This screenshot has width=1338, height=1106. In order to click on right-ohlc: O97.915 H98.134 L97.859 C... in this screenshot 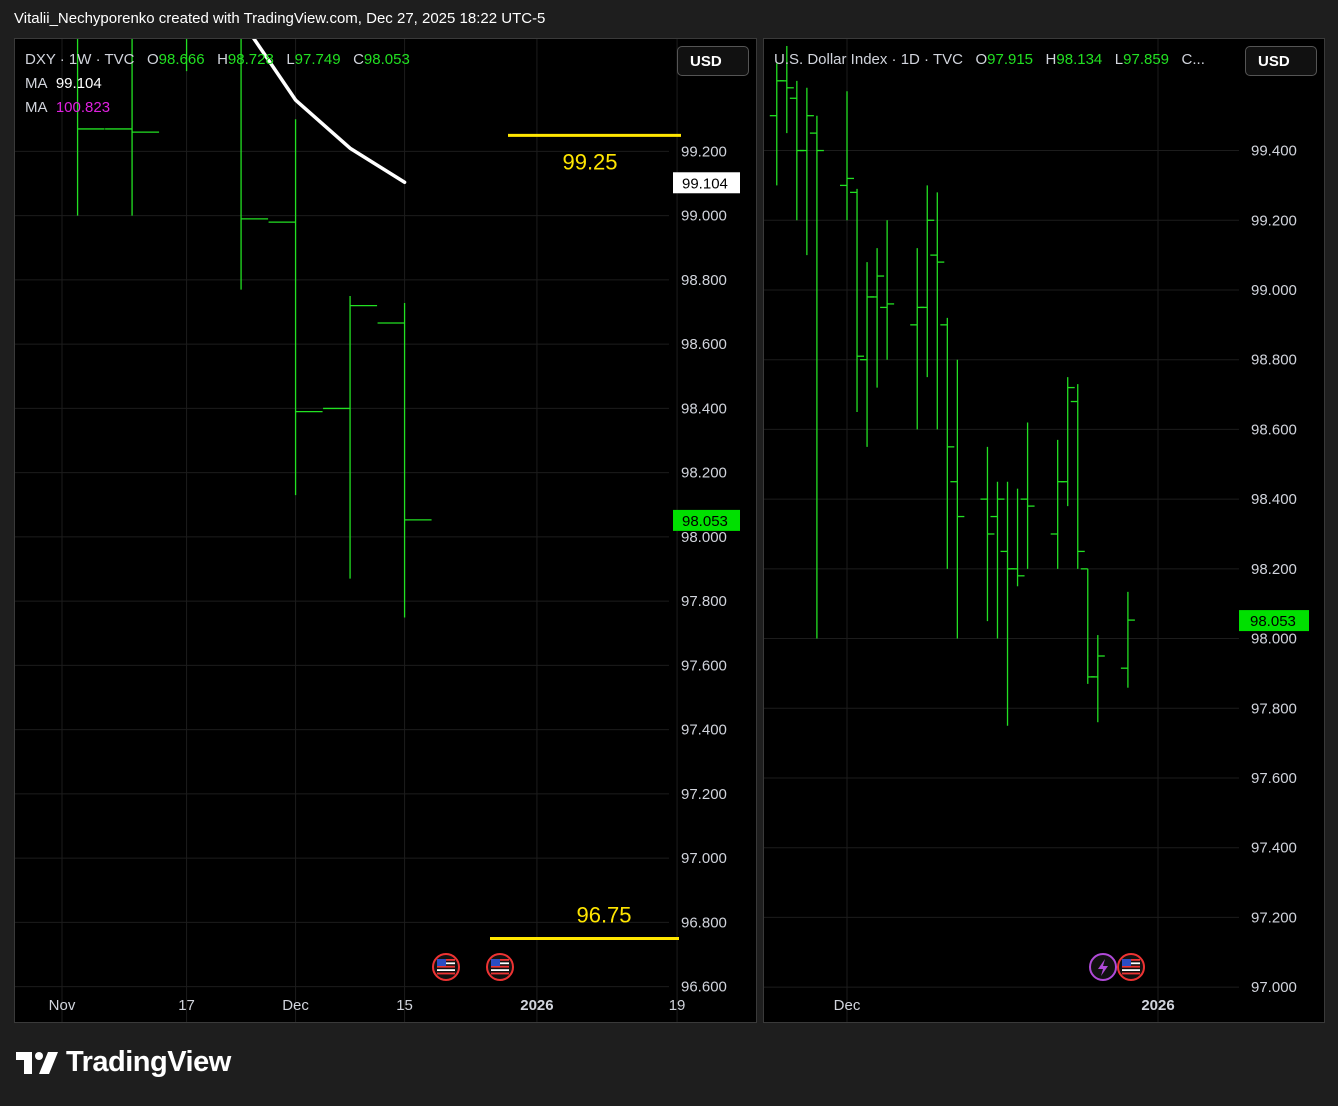, I will do `click(1090, 59)`.